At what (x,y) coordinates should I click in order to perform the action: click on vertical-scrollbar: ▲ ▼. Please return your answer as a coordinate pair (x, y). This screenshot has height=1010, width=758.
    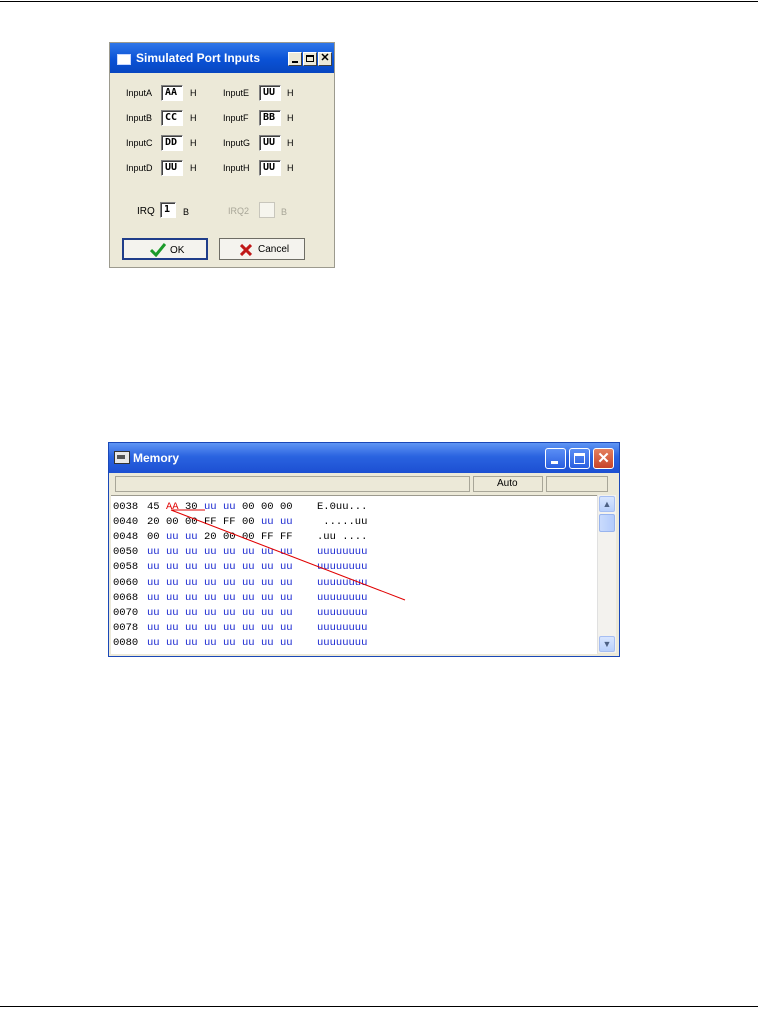
    Looking at the image, I should click on (606, 574).